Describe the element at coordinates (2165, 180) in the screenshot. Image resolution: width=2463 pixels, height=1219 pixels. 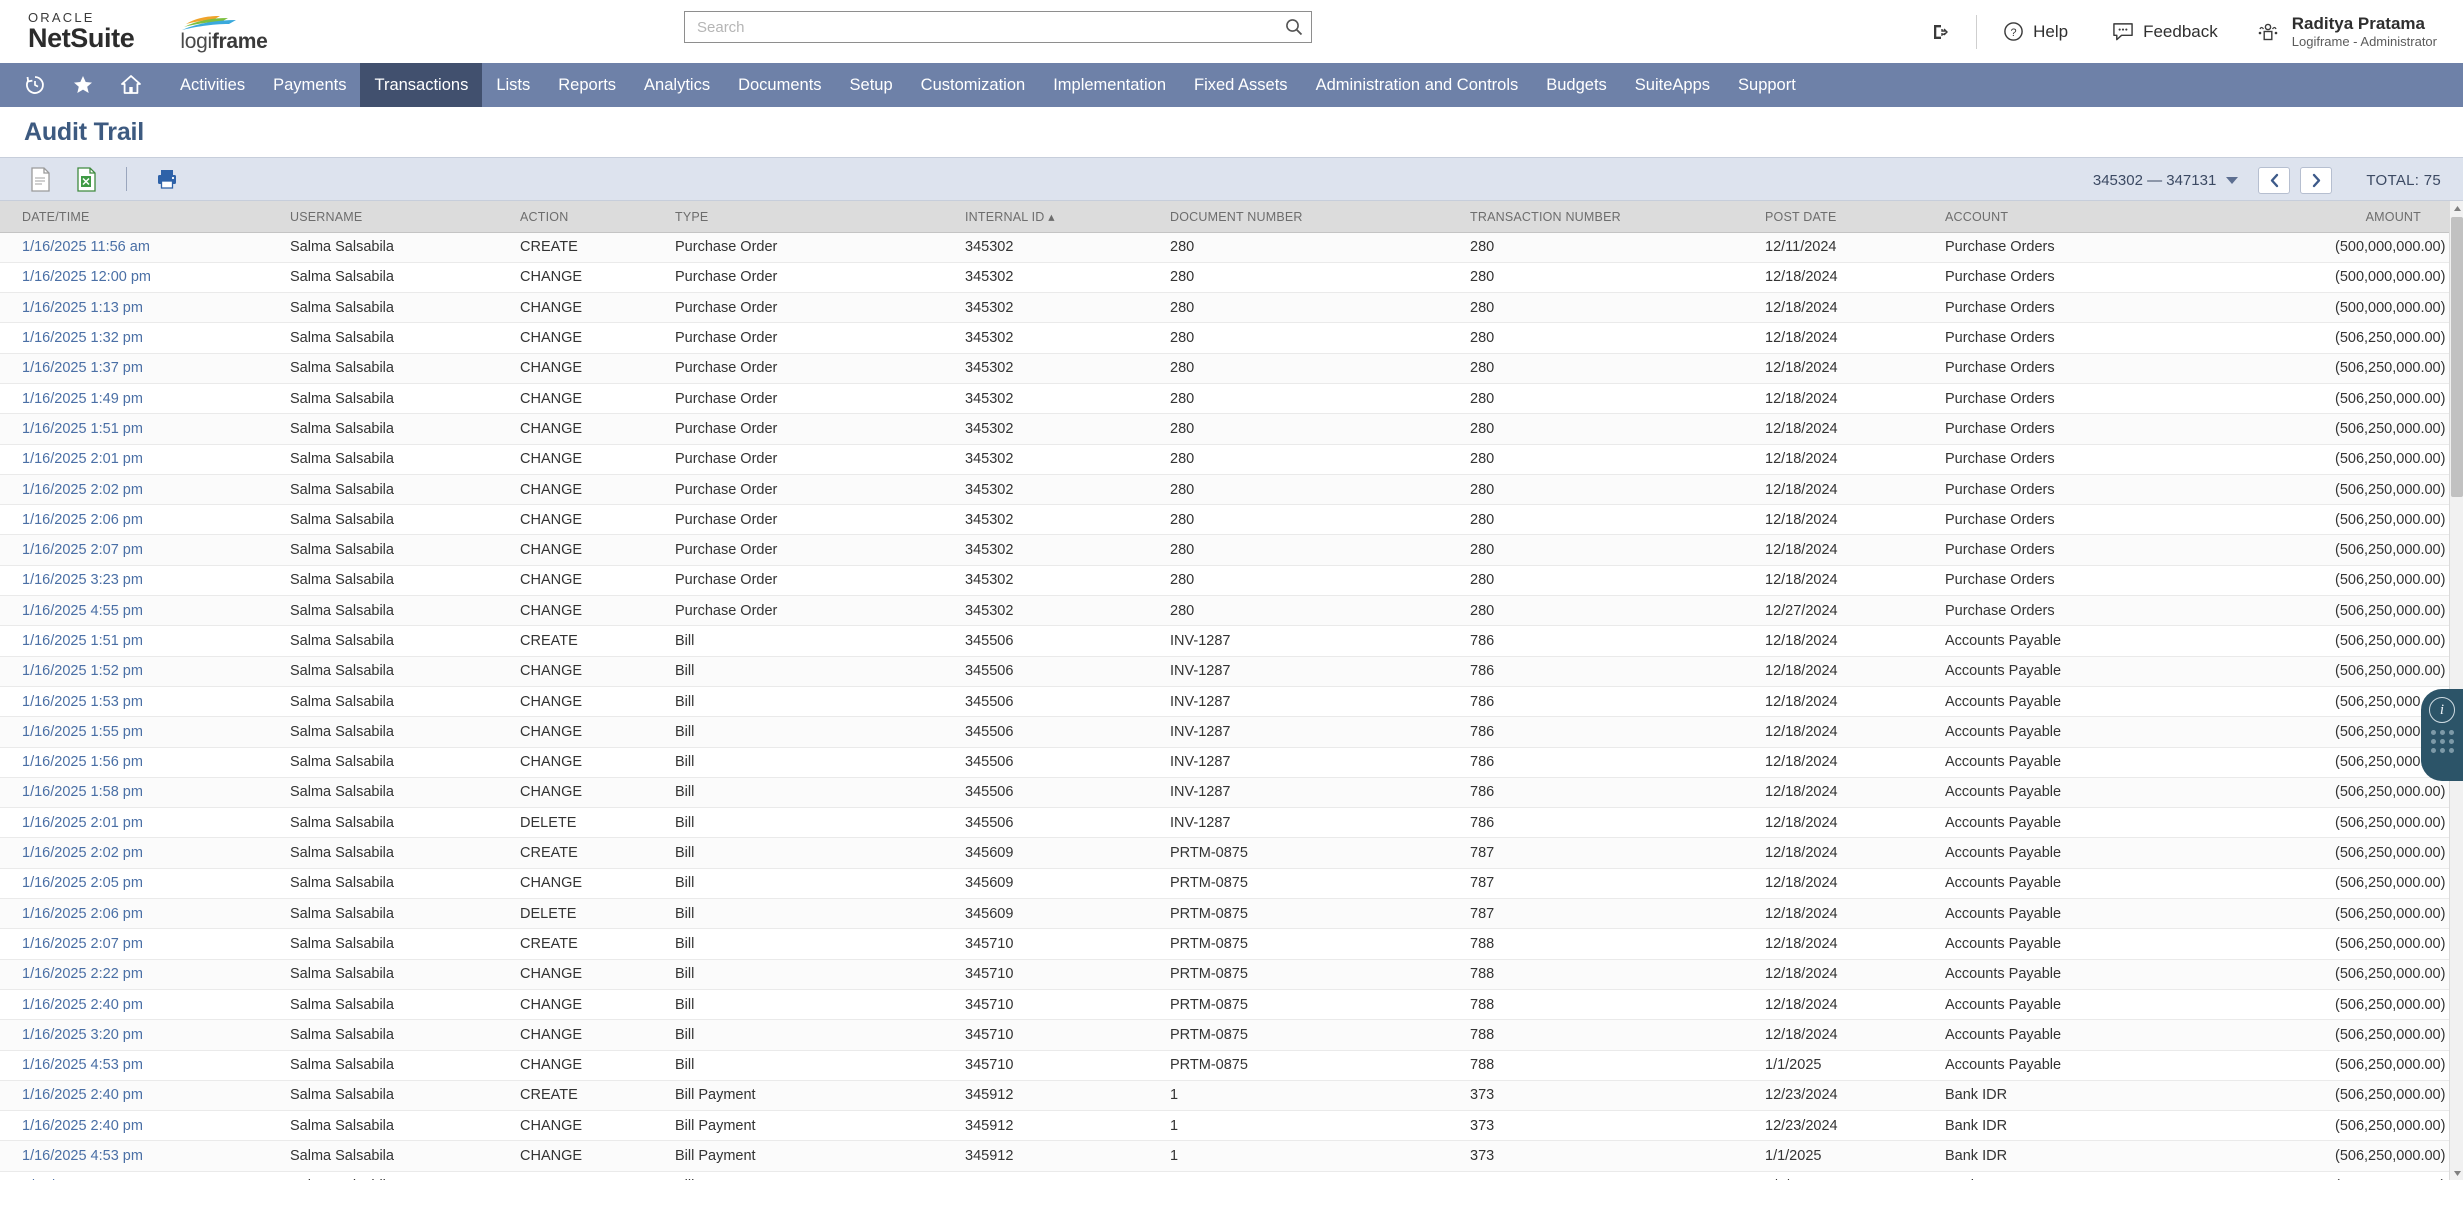
I see `record-range-dropdown: 345302 — 347131` at that location.